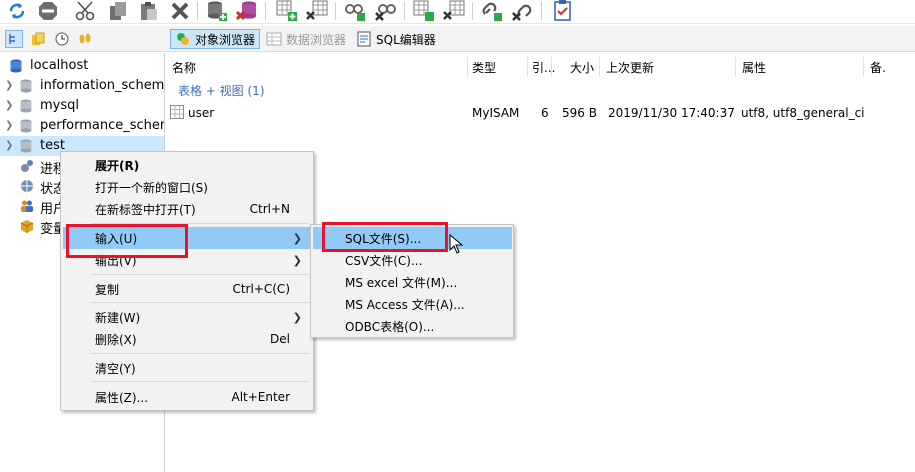 The height and width of the screenshot is (472, 915). What do you see at coordinates (82, 126) in the screenshot?
I see `tree-item-performance-schema: ❯ performance_schema` at bounding box center [82, 126].